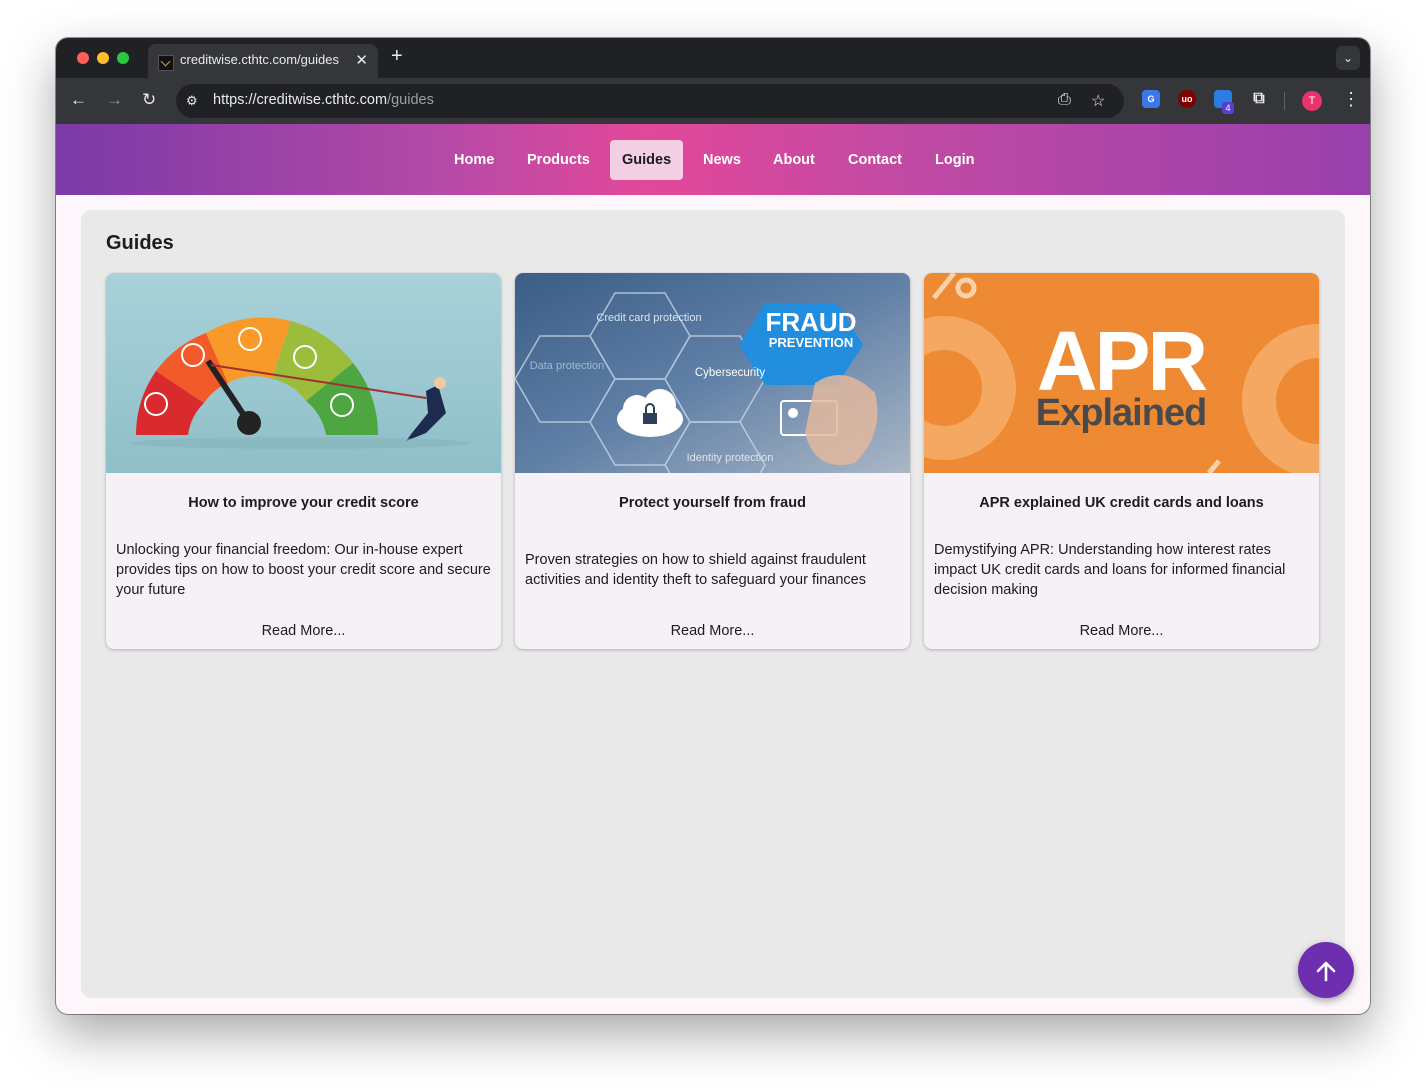 The height and width of the screenshot is (1088, 1426). Describe the element at coordinates (303, 503) in the screenshot. I see `card-title: How to improve your credit score` at that location.